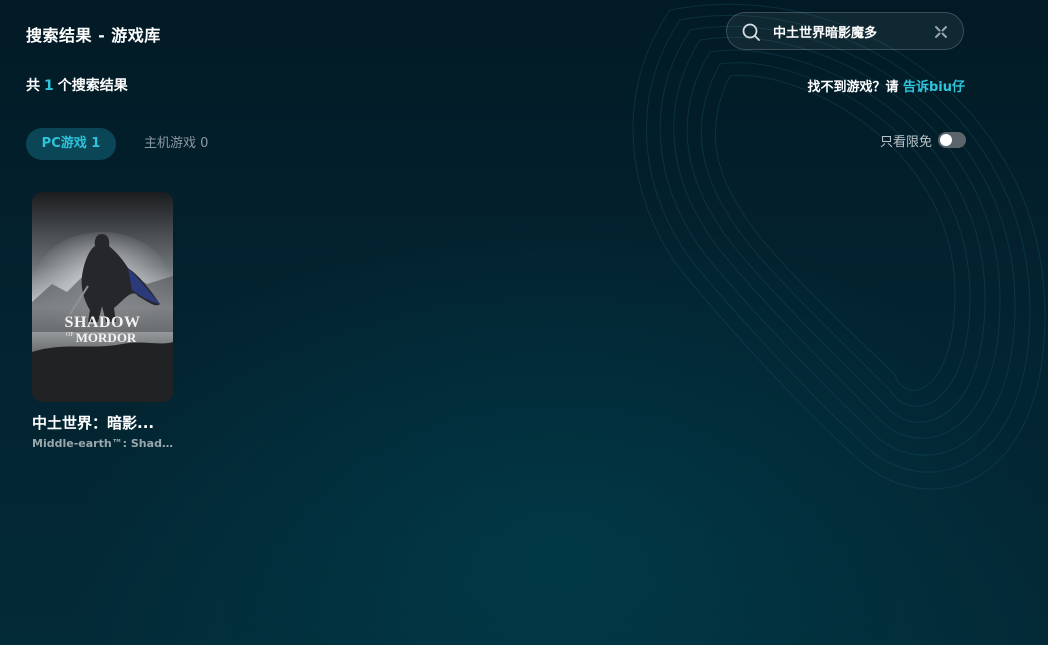 This screenshot has height=645, width=1048. I want to click on free-only-toggle, so click(952, 140).